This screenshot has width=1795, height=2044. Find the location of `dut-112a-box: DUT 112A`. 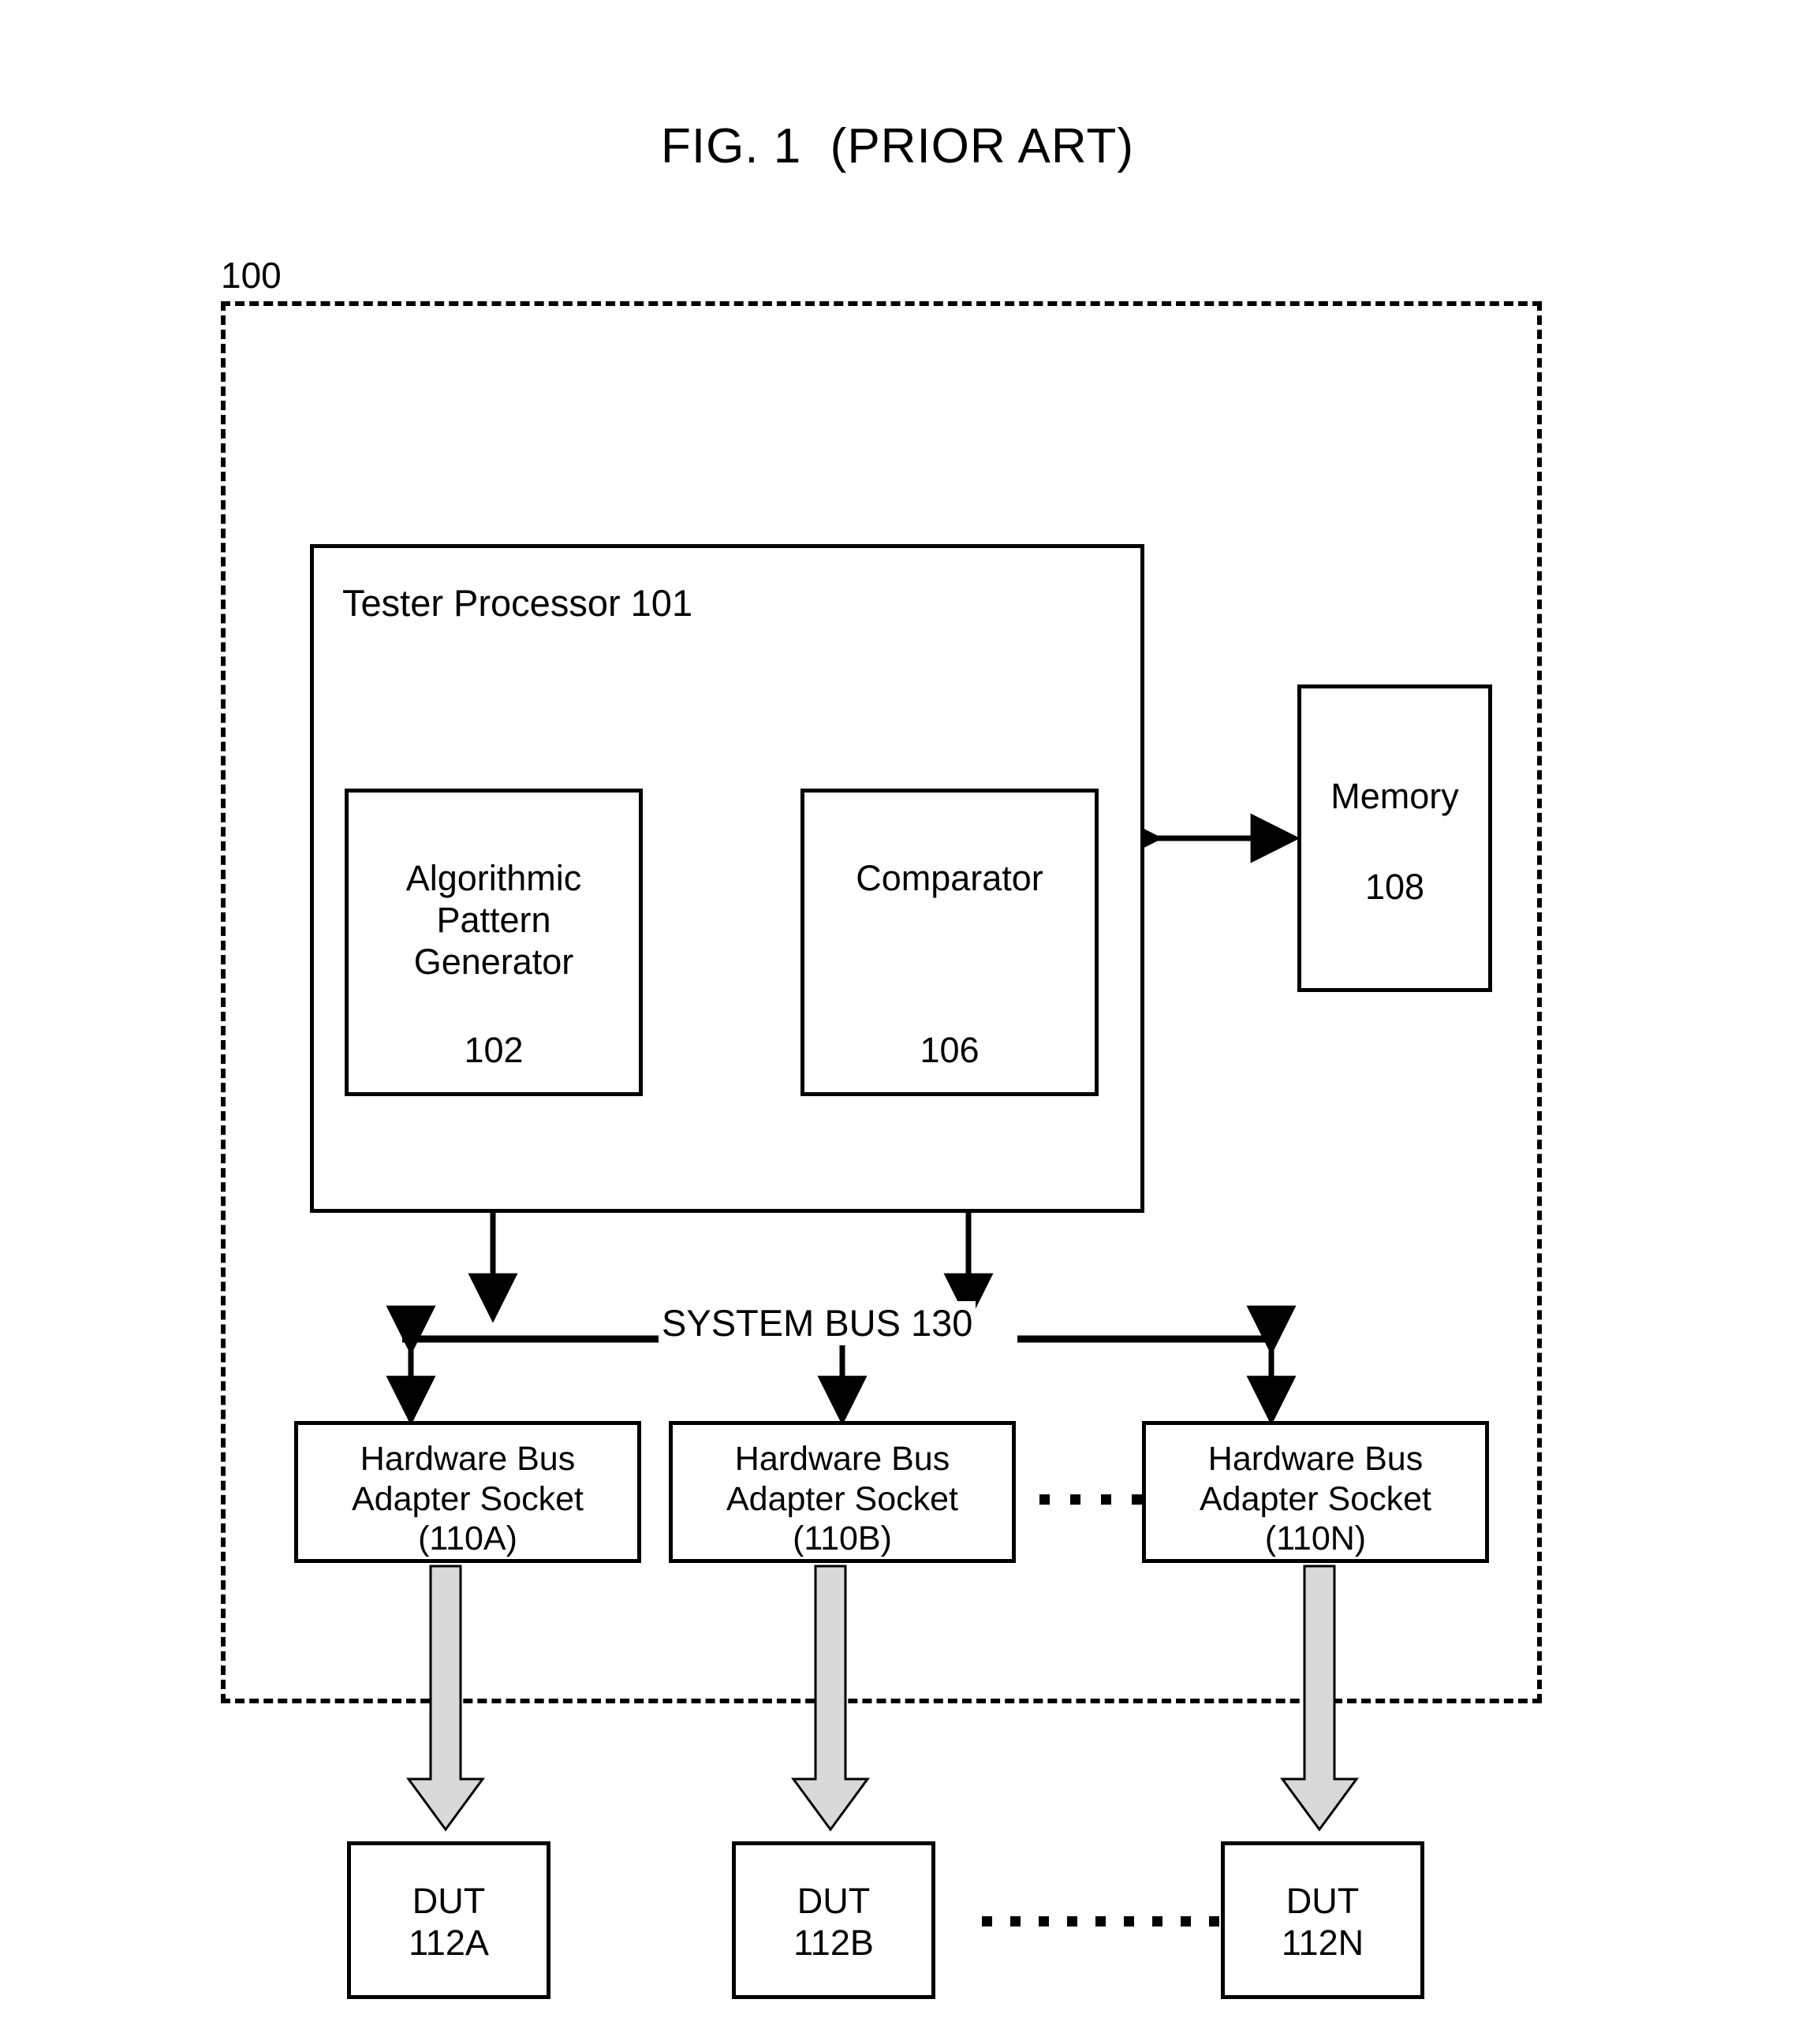

dut-112a-box: DUT 112A is located at coordinates (449, 1920).